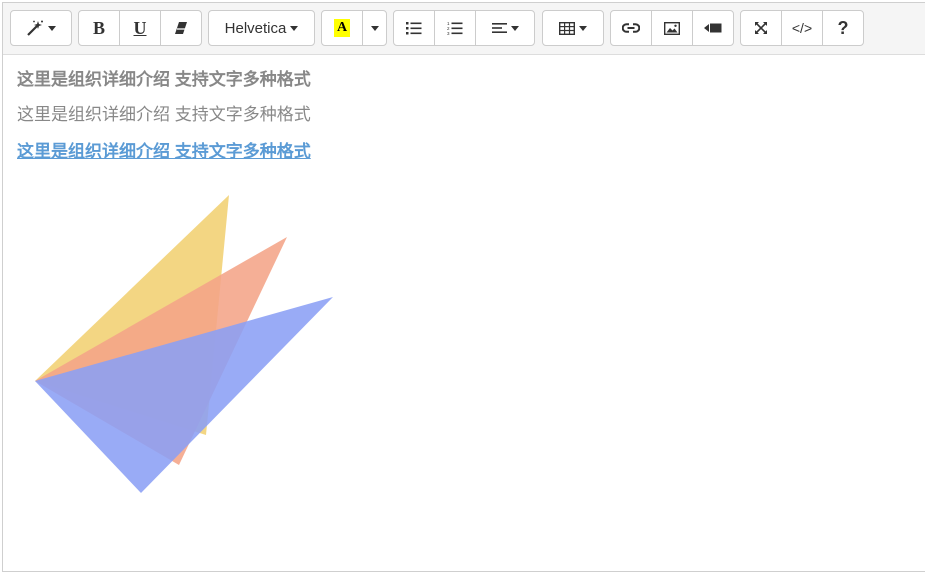 The width and height of the screenshot is (925, 572). I want to click on clear-format-button, so click(181, 28).